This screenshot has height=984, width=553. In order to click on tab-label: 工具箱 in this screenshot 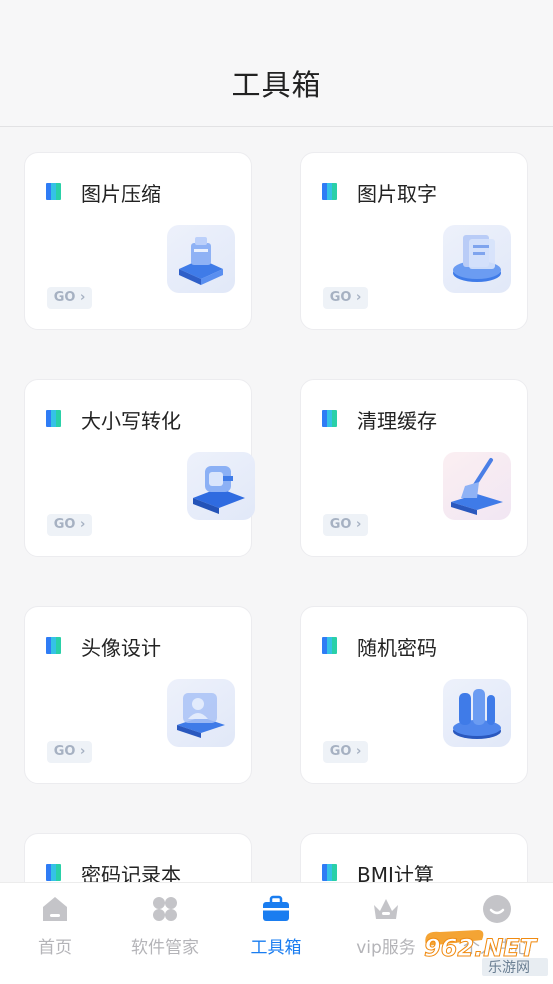, I will do `click(276, 948)`.